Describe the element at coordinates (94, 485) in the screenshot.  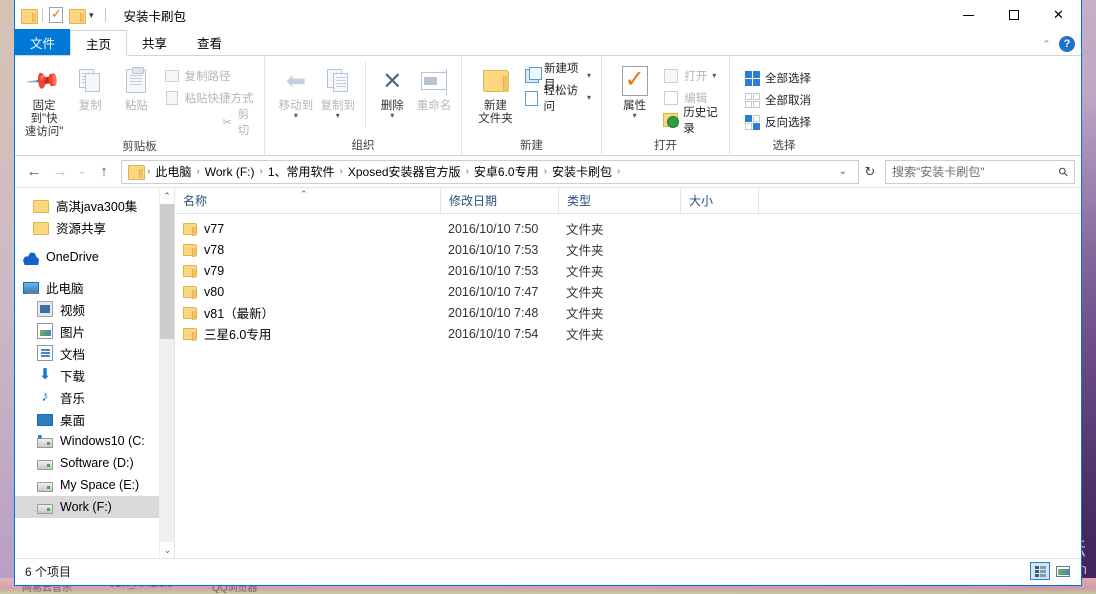
I see `nav-item-12: My Space (E:)` at that location.